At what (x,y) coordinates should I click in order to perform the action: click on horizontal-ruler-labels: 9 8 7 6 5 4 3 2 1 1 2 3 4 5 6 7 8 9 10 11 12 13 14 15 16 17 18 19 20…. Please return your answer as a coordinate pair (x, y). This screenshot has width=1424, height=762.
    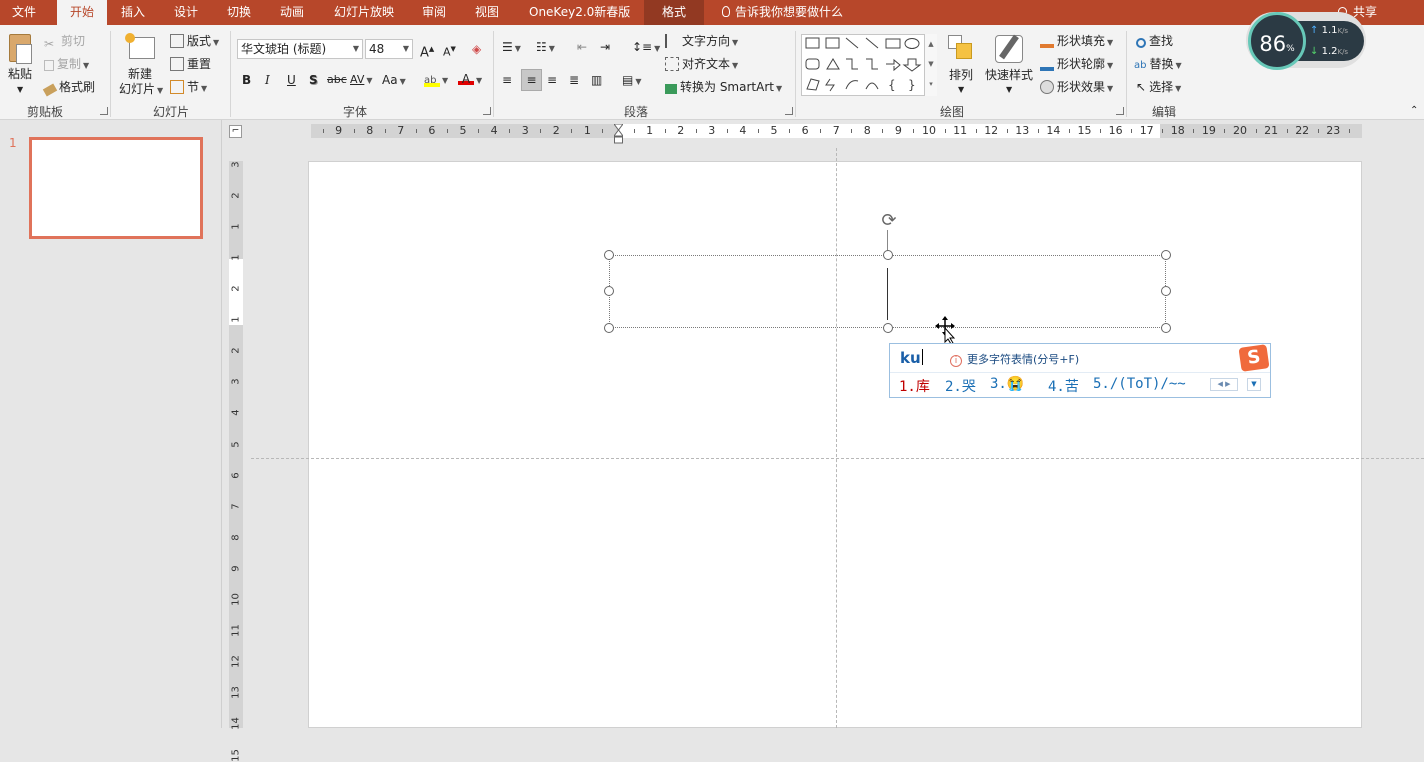
    Looking at the image, I should click on (712, 131).